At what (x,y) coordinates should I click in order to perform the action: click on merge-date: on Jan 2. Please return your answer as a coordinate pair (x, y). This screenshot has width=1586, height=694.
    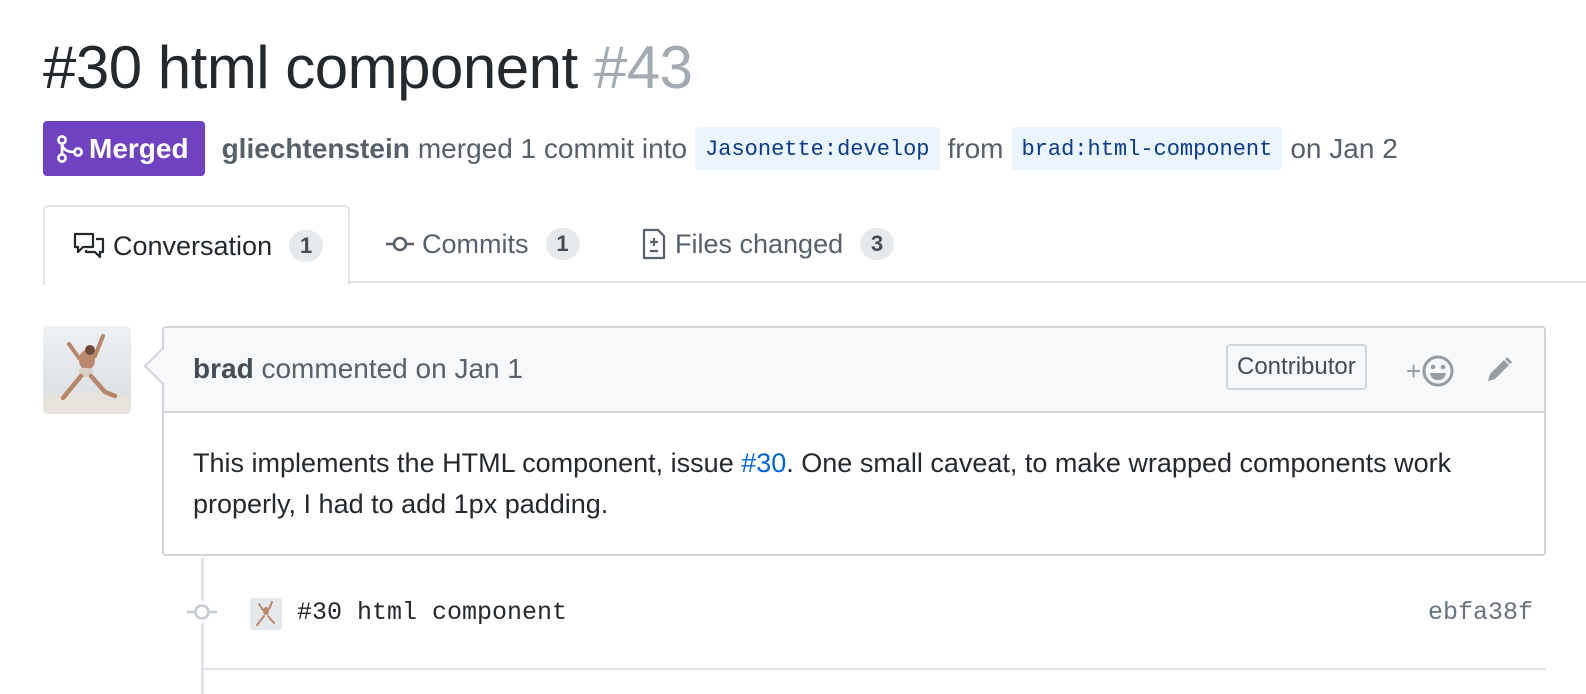
    Looking at the image, I should click on (1344, 148).